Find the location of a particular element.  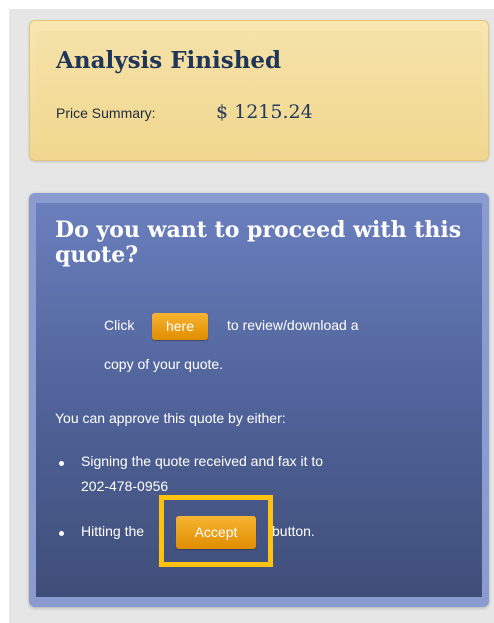

price-summary-value: $ 1215.24 is located at coordinates (264, 112).